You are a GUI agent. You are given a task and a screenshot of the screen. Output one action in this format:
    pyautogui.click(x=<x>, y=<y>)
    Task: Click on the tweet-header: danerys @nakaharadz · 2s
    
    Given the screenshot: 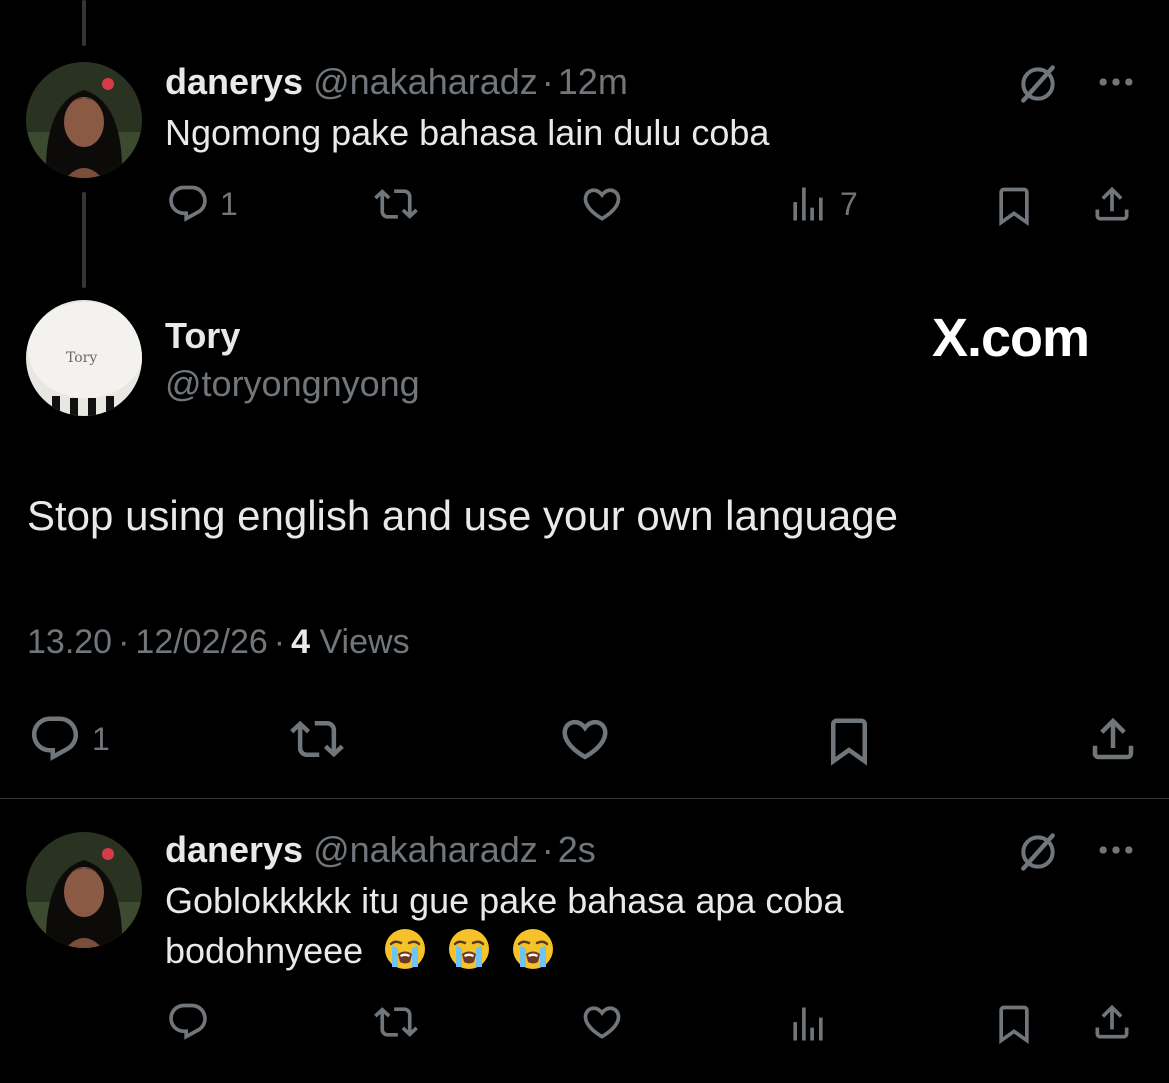 What is the action you would take?
    pyautogui.click(x=380, y=850)
    